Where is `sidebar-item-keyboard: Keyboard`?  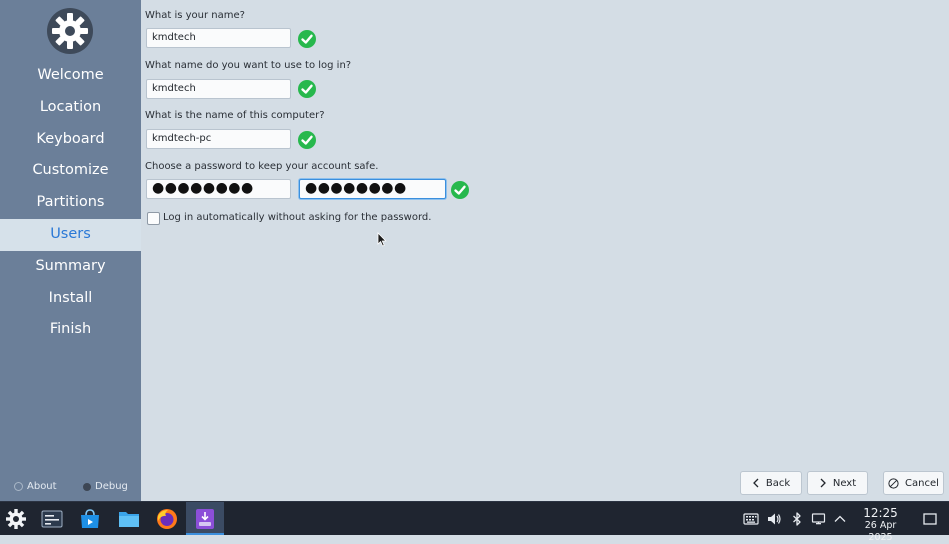 sidebar-item-keyboard: Keyboard is located at coordinates (70, 138).